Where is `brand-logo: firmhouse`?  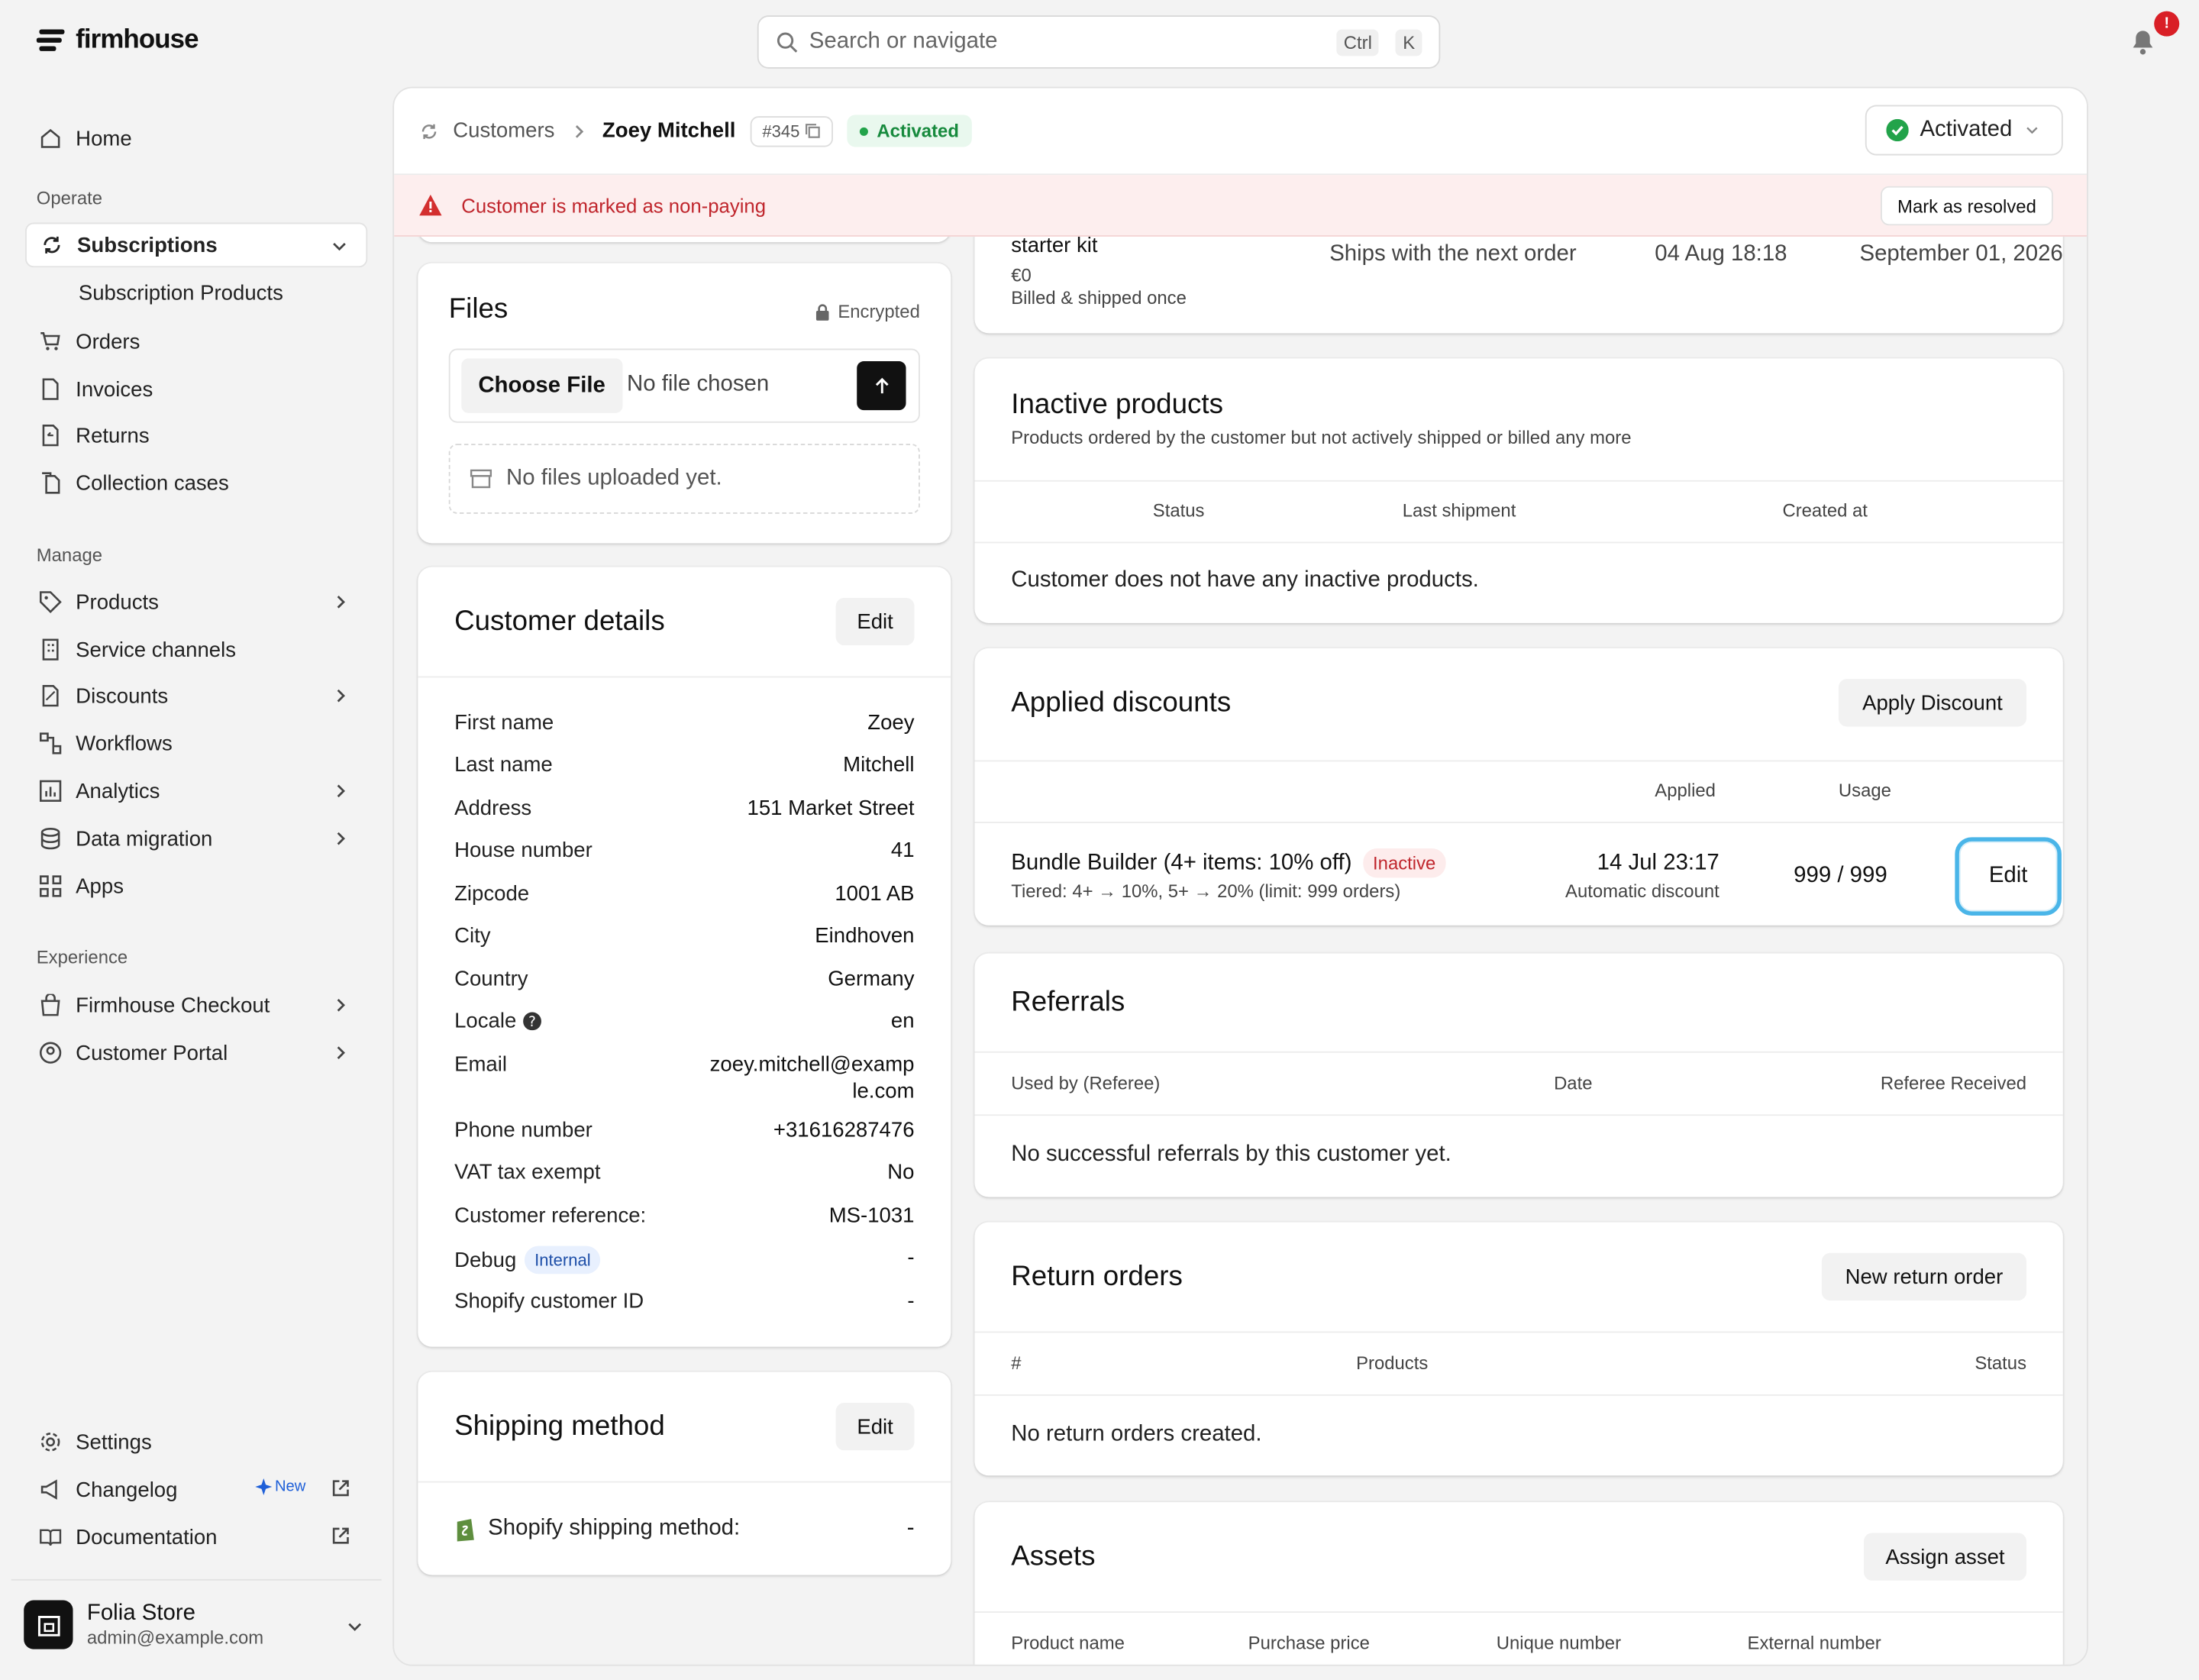
brand-logo: firmhouse is located at coordinates (117, 40).